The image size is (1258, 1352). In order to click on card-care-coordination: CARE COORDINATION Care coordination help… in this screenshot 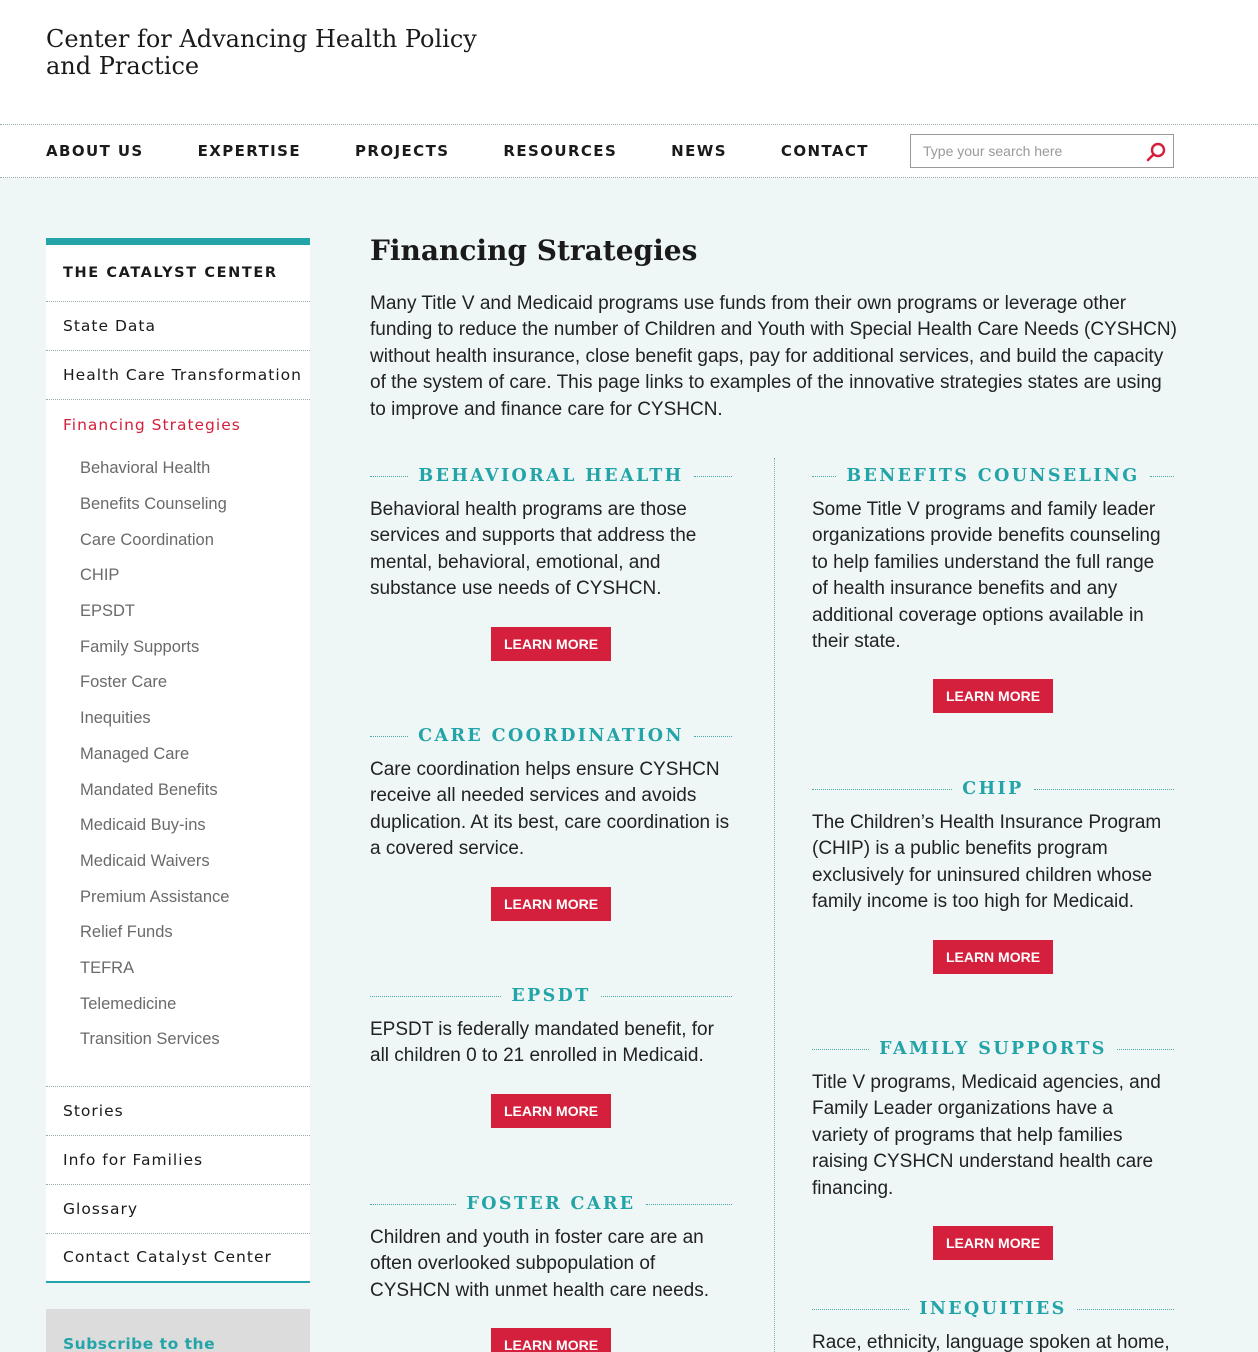, I will do `click(551, 822)`.